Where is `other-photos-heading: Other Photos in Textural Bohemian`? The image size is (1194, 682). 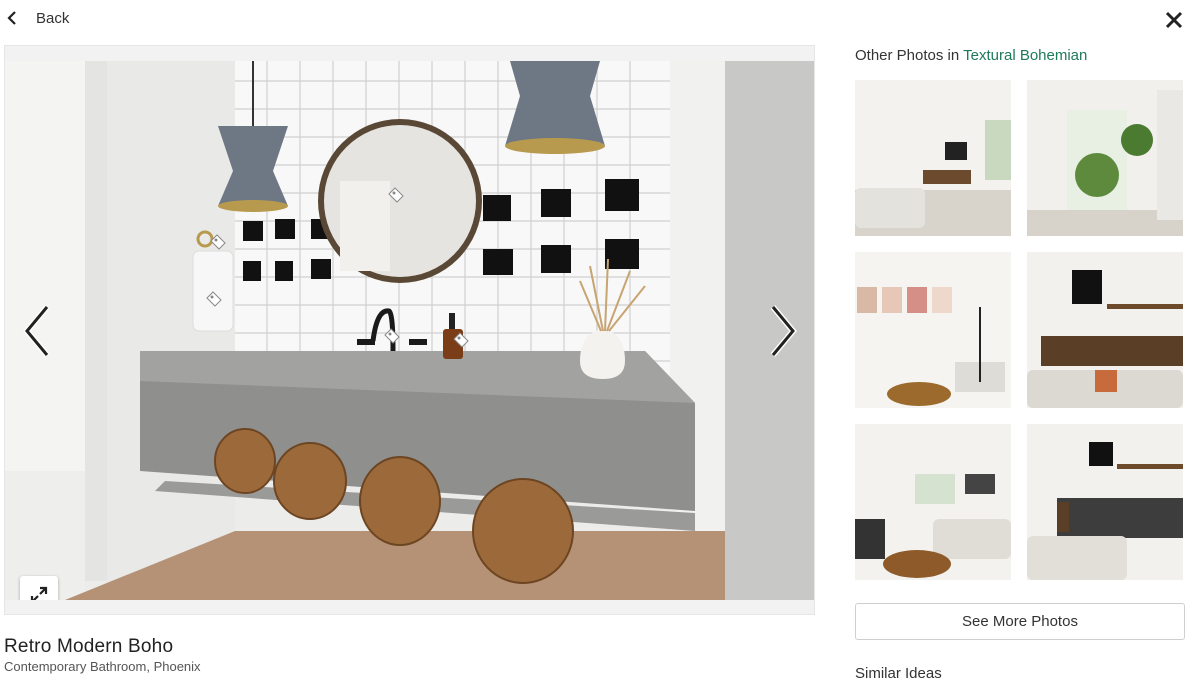
other-photos-heading: Other Photos in Textural Bohemian is located at coordinates (971, 55).